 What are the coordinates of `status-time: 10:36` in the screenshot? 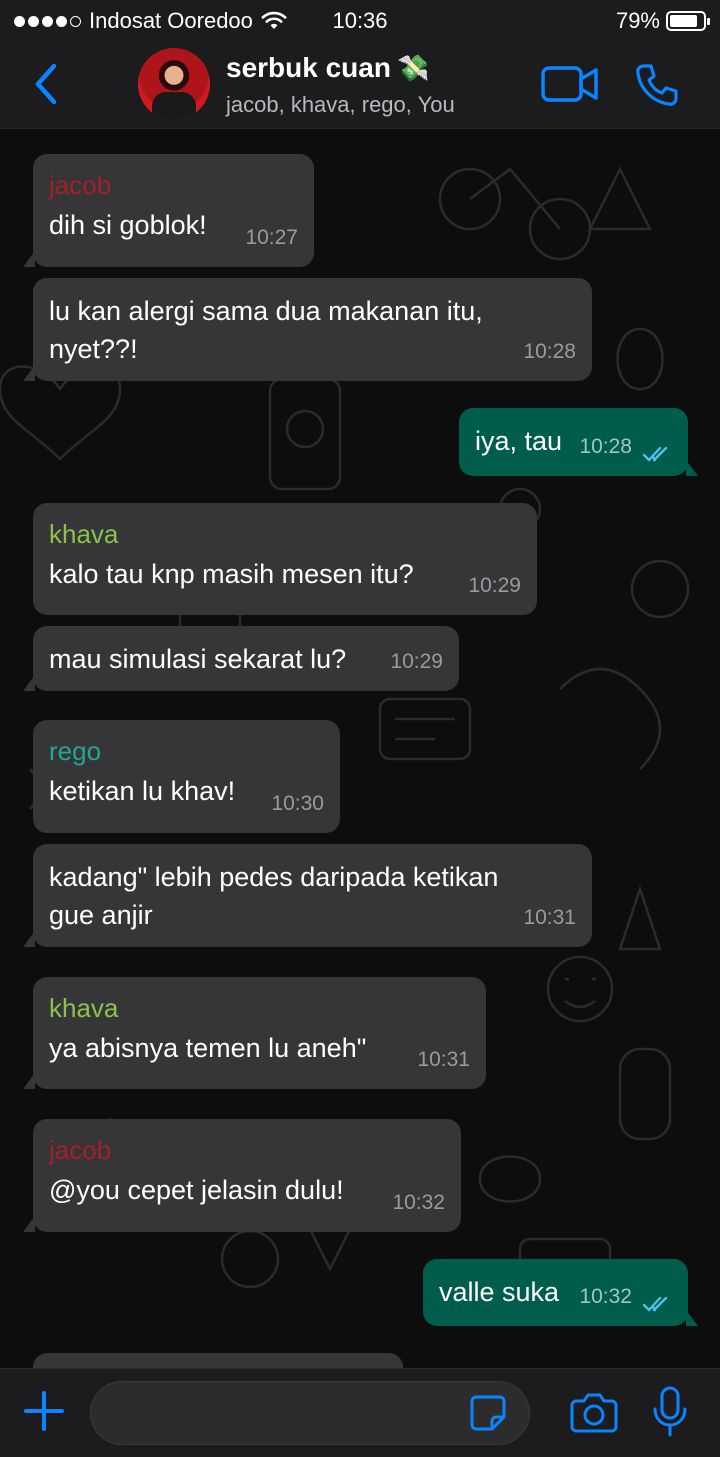 It's located at (360, 20).